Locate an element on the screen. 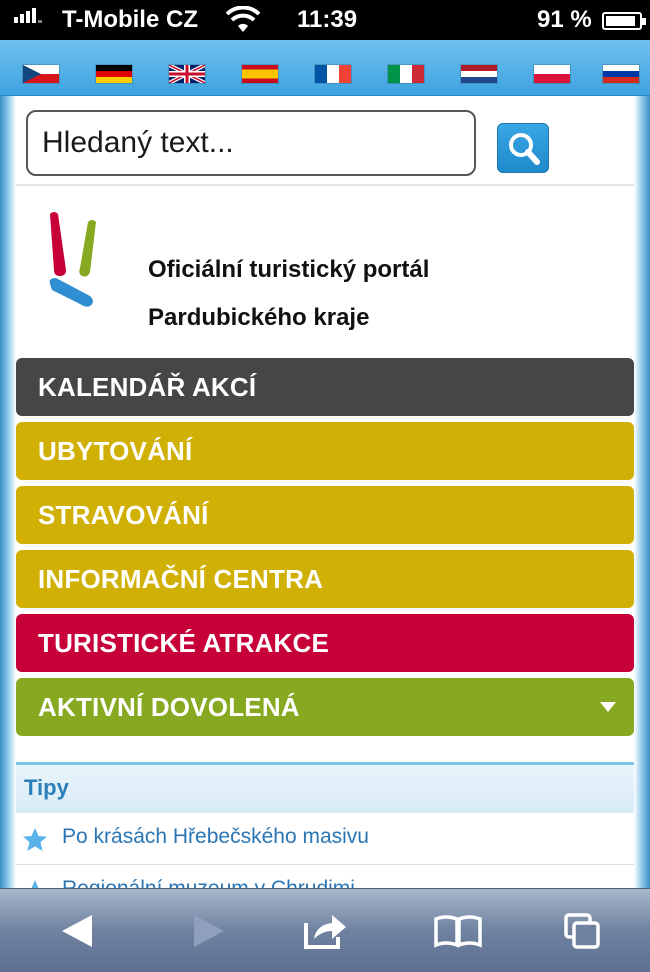 This screenshot has width=650, height=972. menu-item-ubytovani: UBYTOVÁNÍ is located at coordinates (325, 451).